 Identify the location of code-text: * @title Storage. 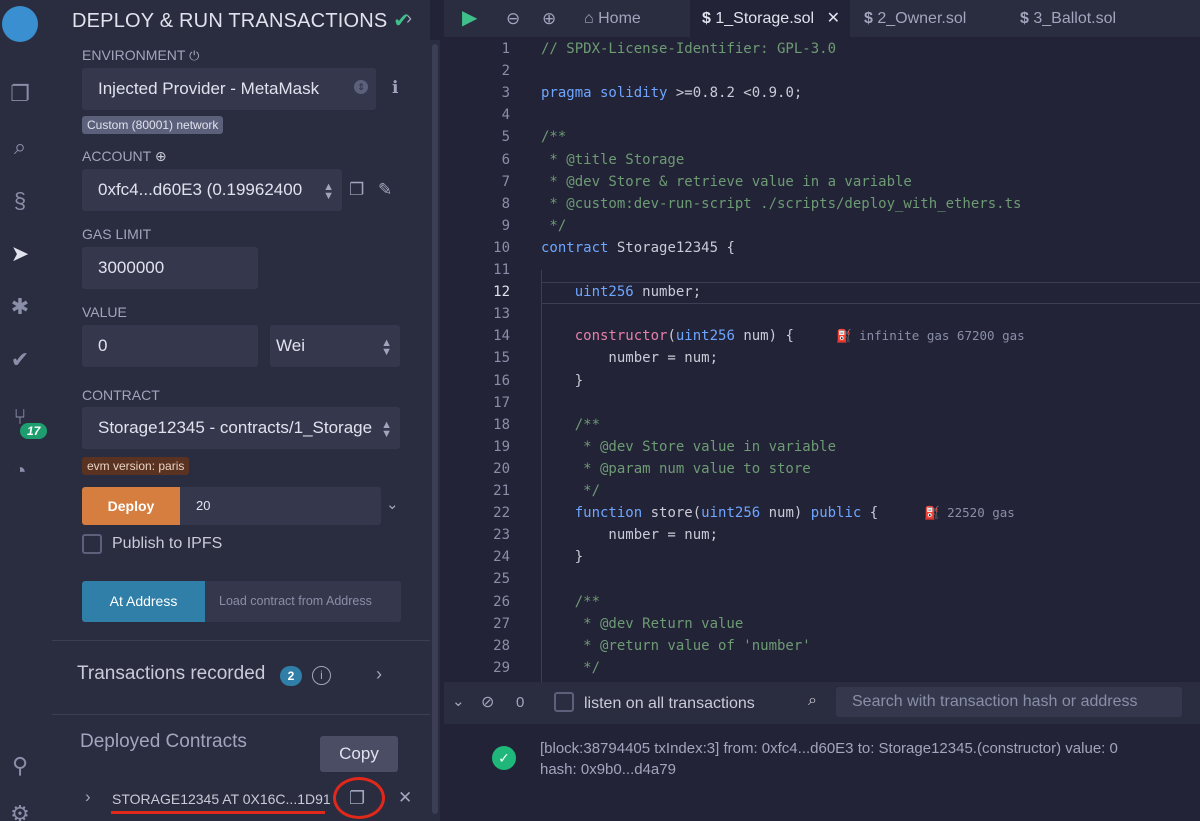
(613, 159).